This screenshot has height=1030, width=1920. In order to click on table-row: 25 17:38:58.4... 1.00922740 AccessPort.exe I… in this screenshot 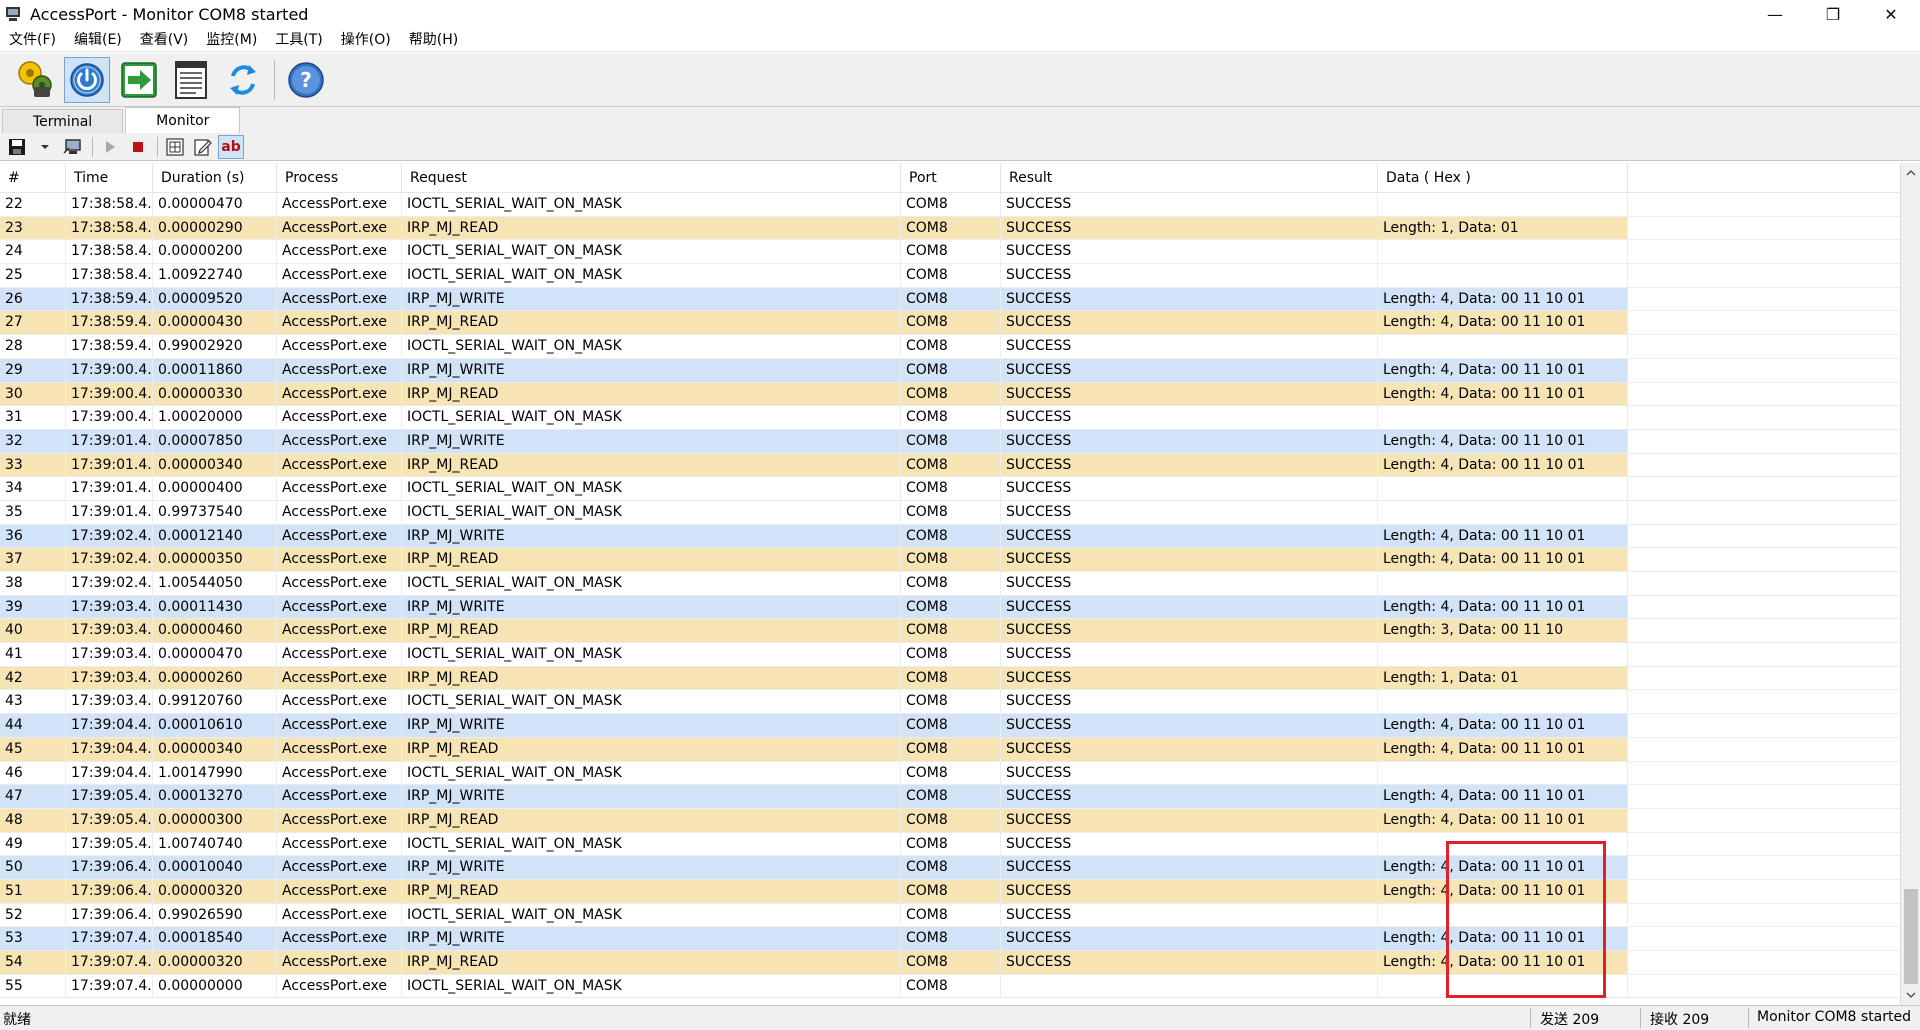, I will do `click(950, 276)`.